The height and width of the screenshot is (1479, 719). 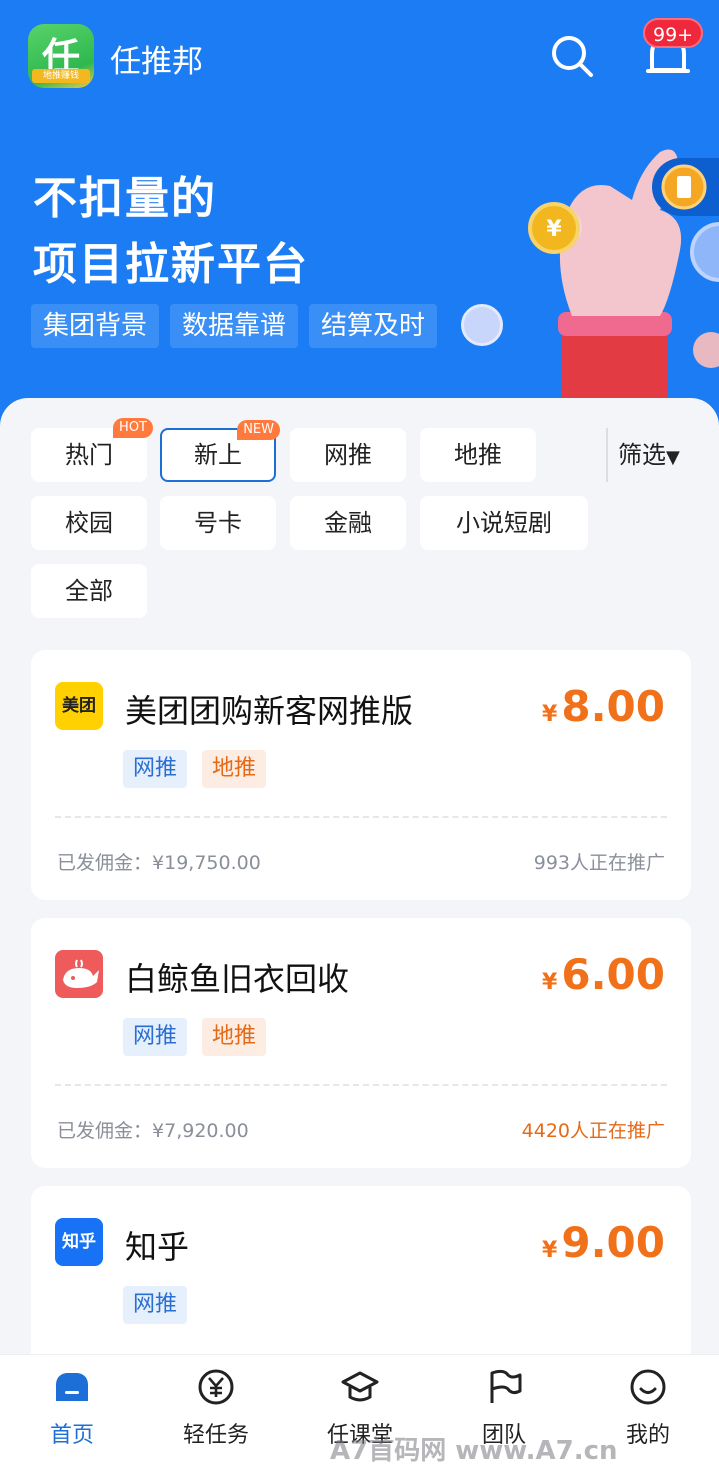 What do you see at coordinates (673, 457) in the screenshot?
I see `triangle-down-icon: ▼` at bounding box center [673, 457].